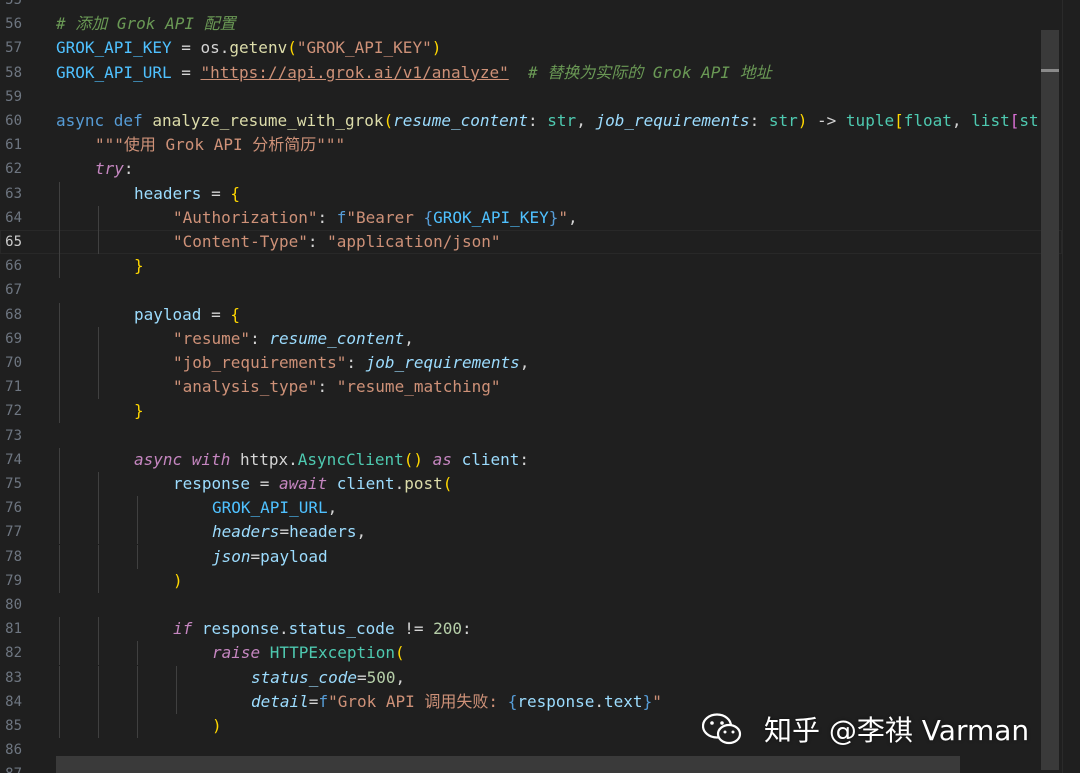  What do you see at coordinates (530, 556) in the screenshot?
I see `code-line: 78 json=payload` at bounding box center [530, 556].